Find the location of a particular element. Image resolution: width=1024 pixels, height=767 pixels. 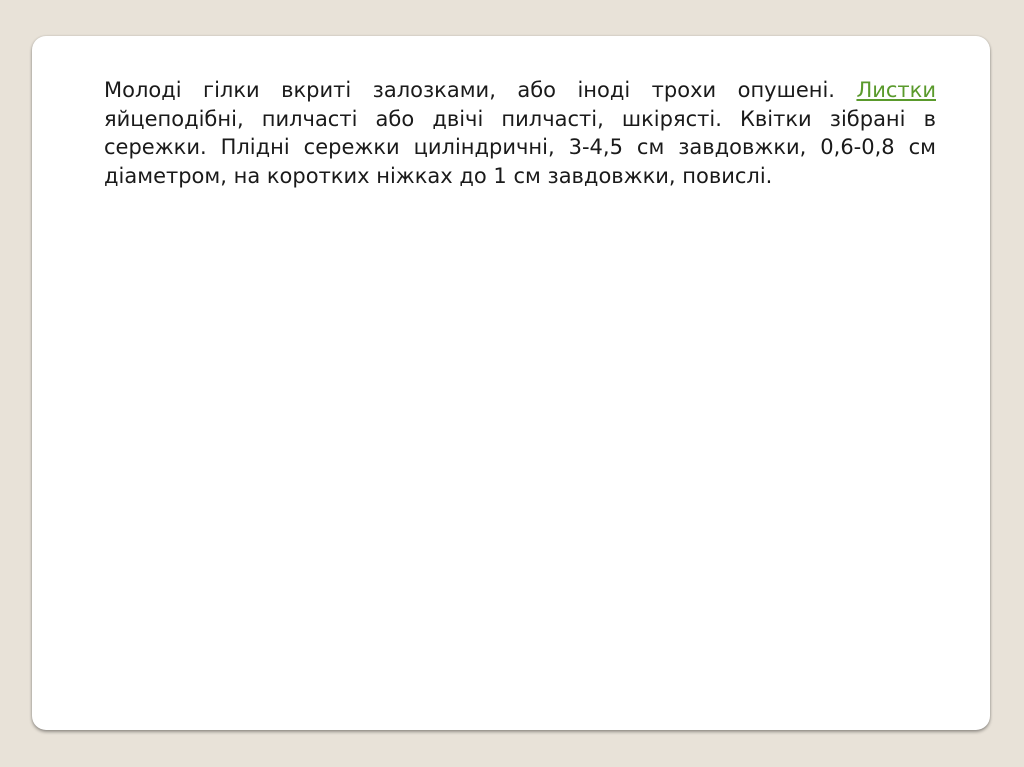

leaves-link: Листки is located at coordinates (896, 90).